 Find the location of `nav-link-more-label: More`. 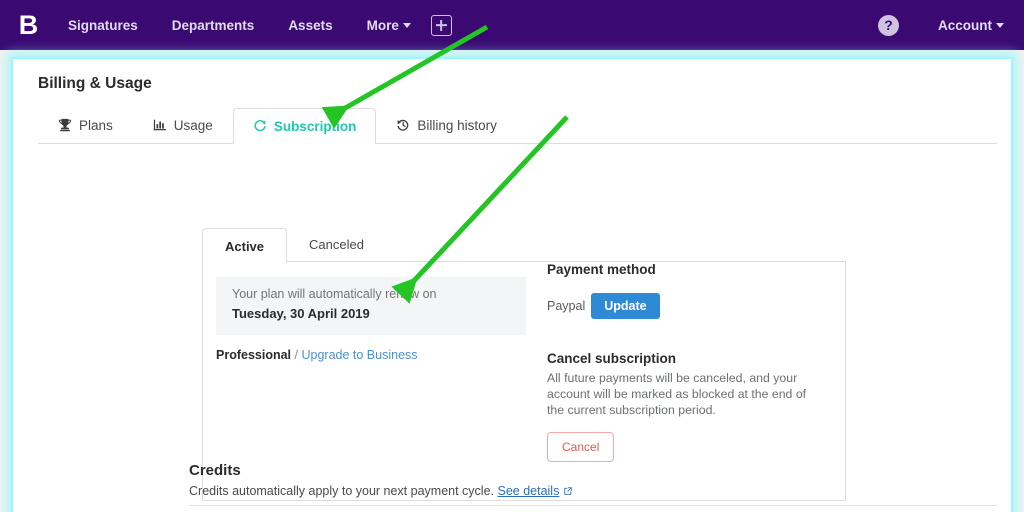

nav-link-more-label: More is located at coordinates (382, 25).